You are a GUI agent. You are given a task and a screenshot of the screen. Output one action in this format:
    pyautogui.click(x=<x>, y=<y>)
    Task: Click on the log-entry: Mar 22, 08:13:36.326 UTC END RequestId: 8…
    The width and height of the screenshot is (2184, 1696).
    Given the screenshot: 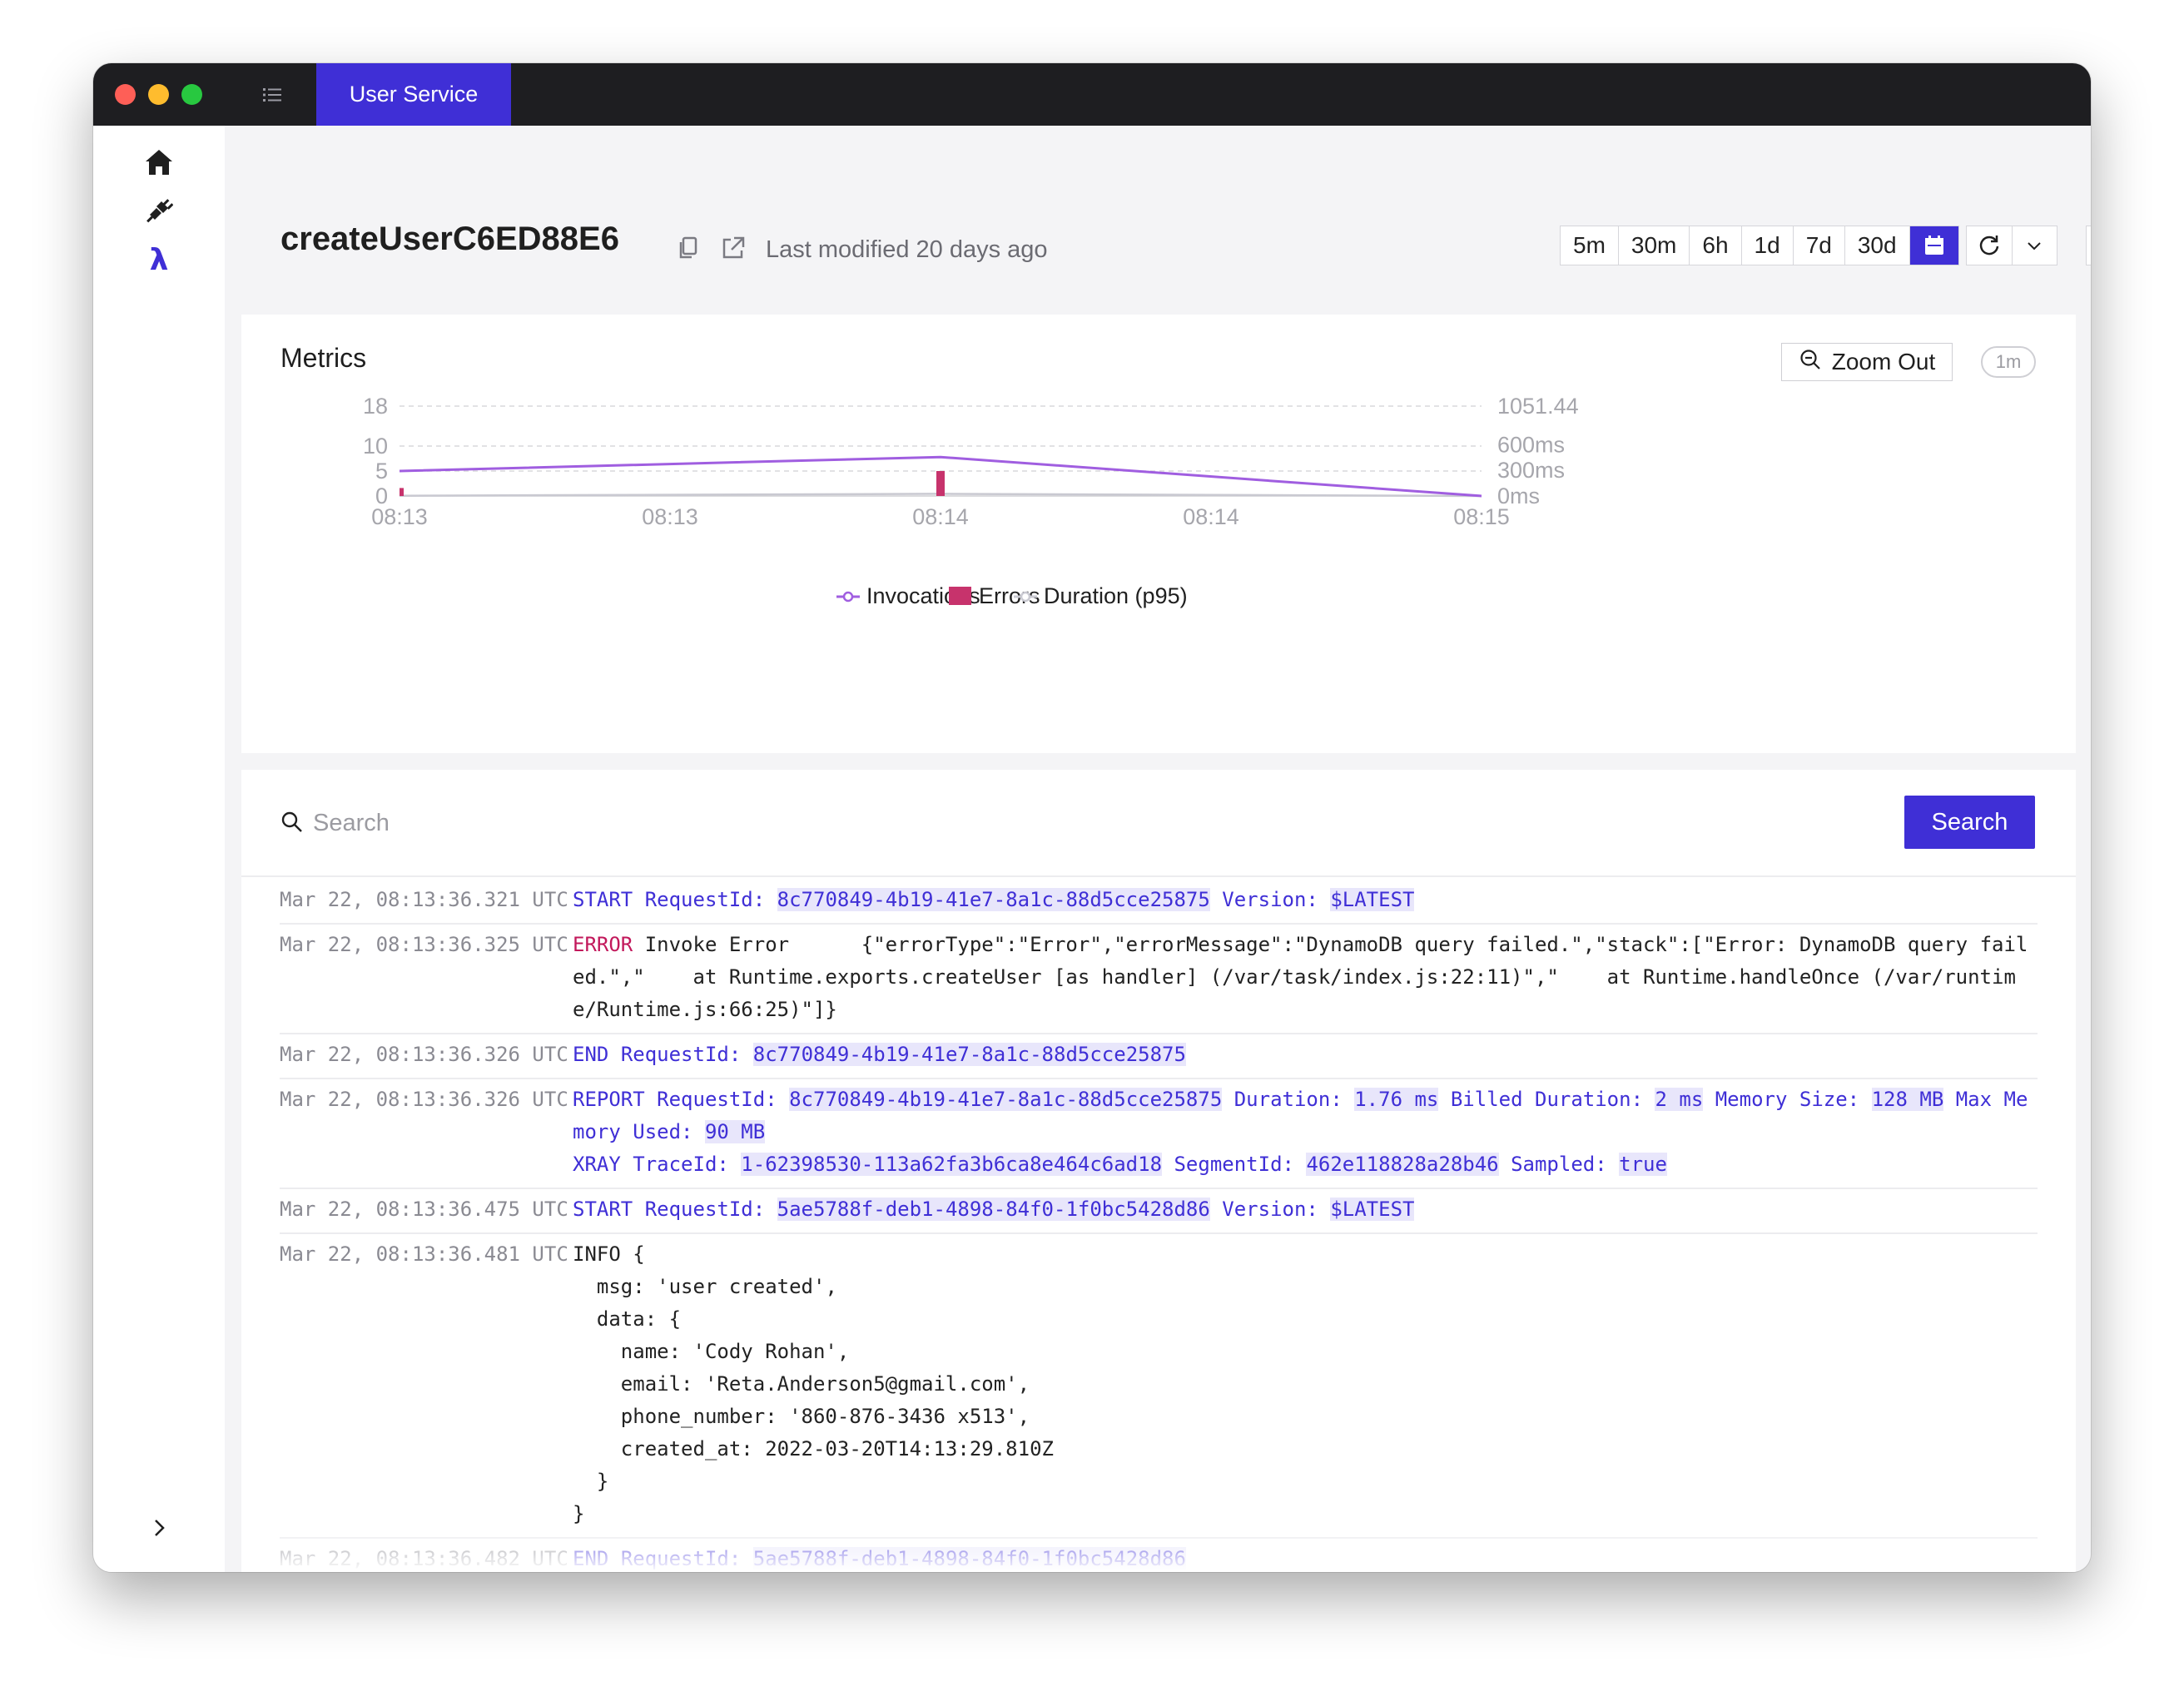 What is the action you would take?
    pyautogui.click(x=1159, y=1056)
    